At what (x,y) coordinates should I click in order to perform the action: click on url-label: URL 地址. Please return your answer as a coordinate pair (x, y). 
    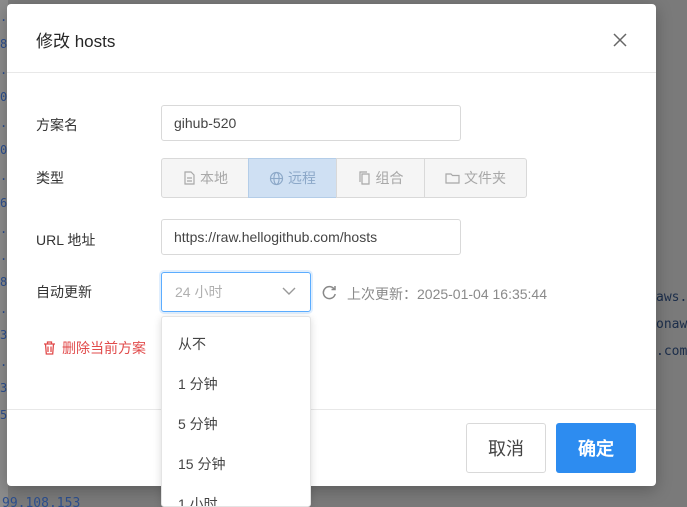
    Looking at the image, I should click on (66, 240).